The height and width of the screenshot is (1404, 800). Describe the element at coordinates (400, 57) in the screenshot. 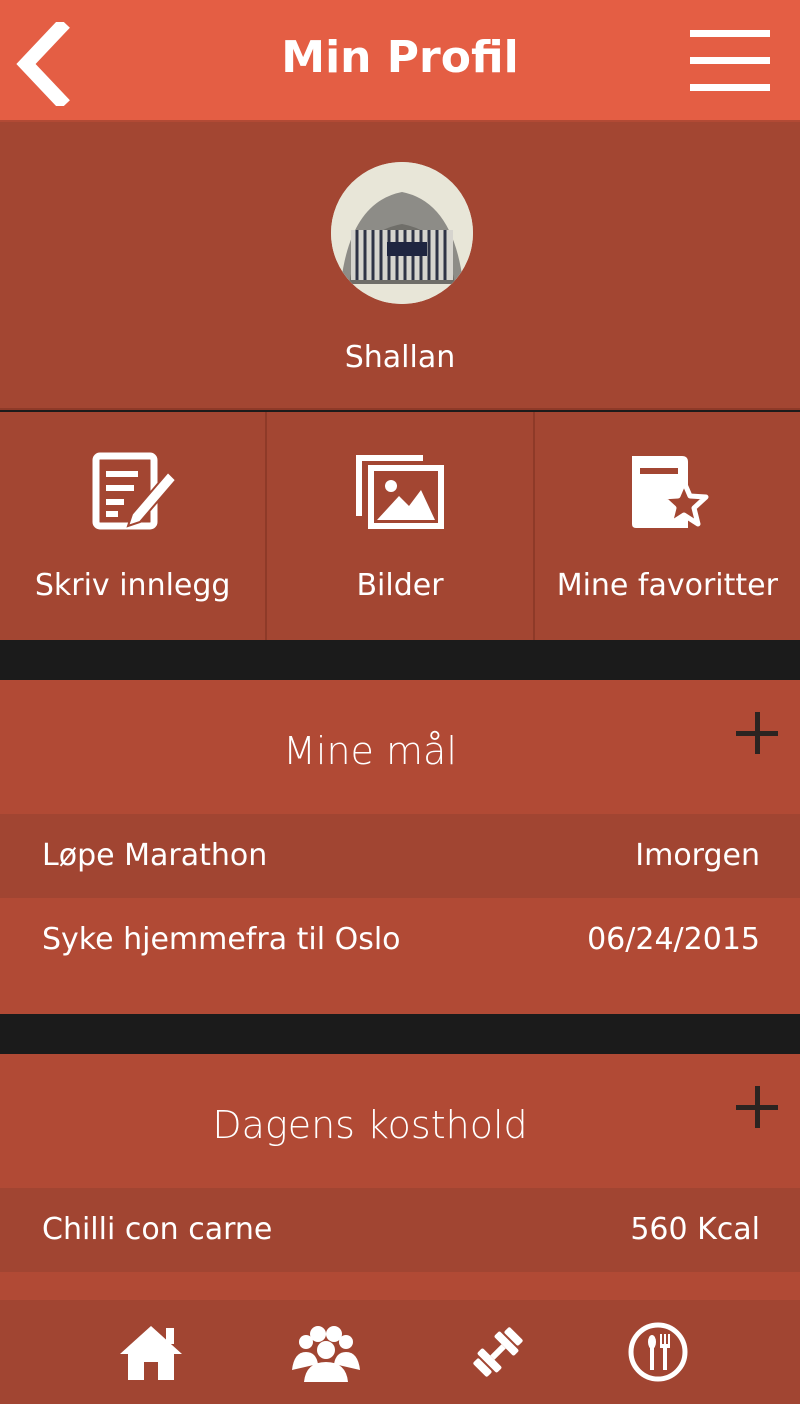

I see `page-title: Min Profil` at that location.